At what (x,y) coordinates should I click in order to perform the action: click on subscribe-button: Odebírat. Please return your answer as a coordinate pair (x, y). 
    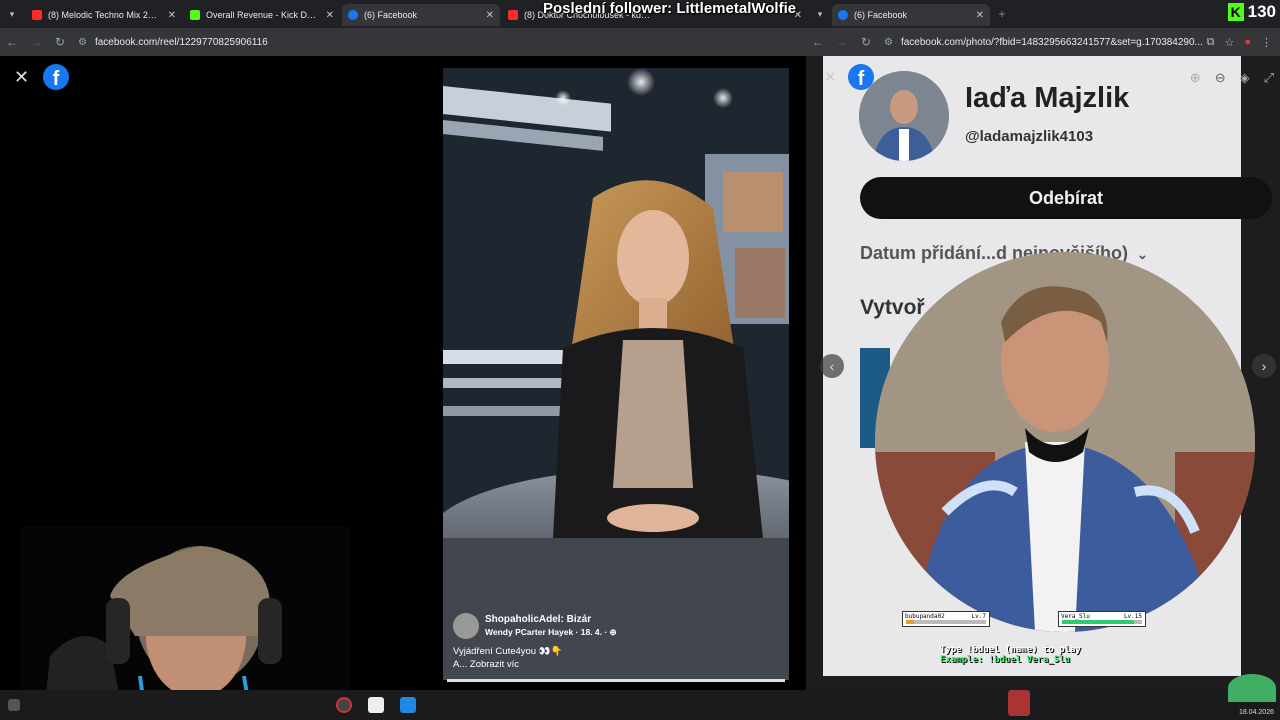
    Looking at the image, I should click on (1066, 198).